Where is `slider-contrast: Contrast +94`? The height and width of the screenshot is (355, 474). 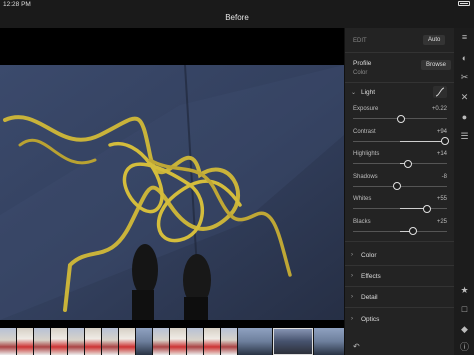 slider-contrast: Contrast +94 is located at coordinates (401, 138).